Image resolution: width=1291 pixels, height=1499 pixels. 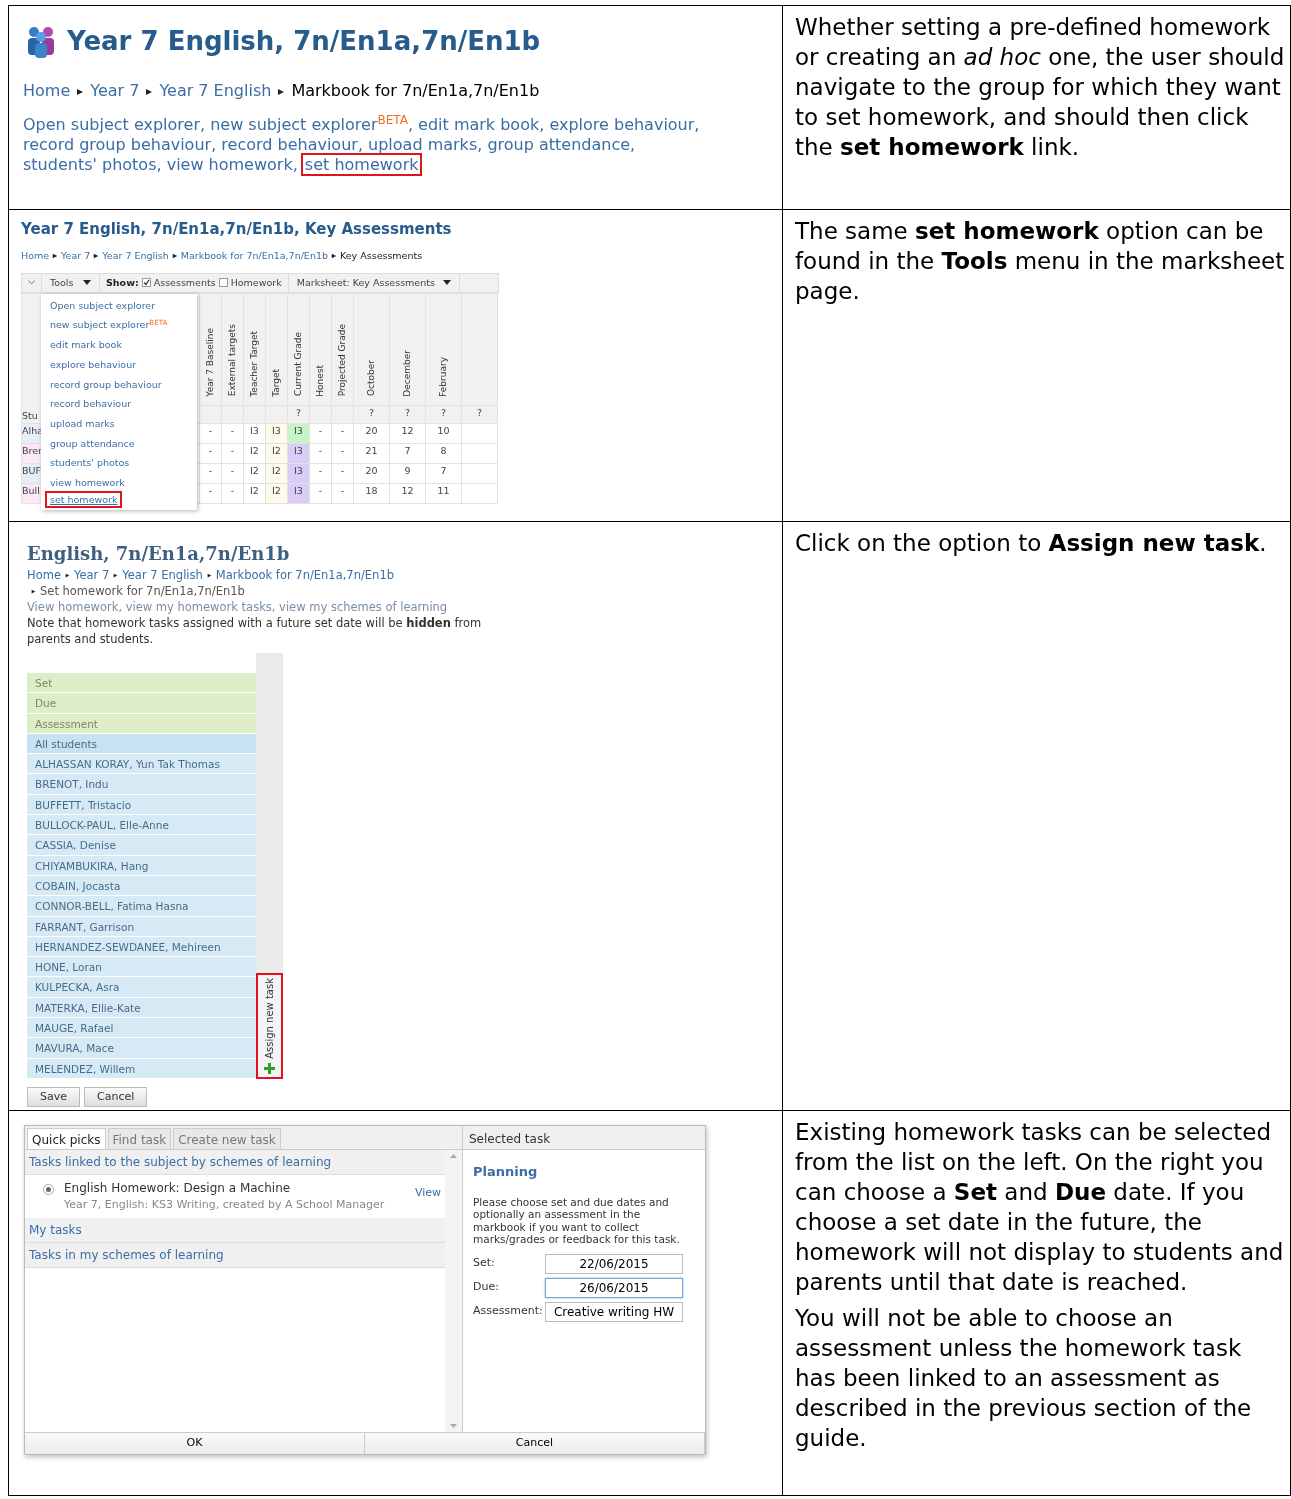 What do you see at coordinates (486, 1287) in the screenshot?
I see `field-label: Due:` at bounding box center [486, 1287].